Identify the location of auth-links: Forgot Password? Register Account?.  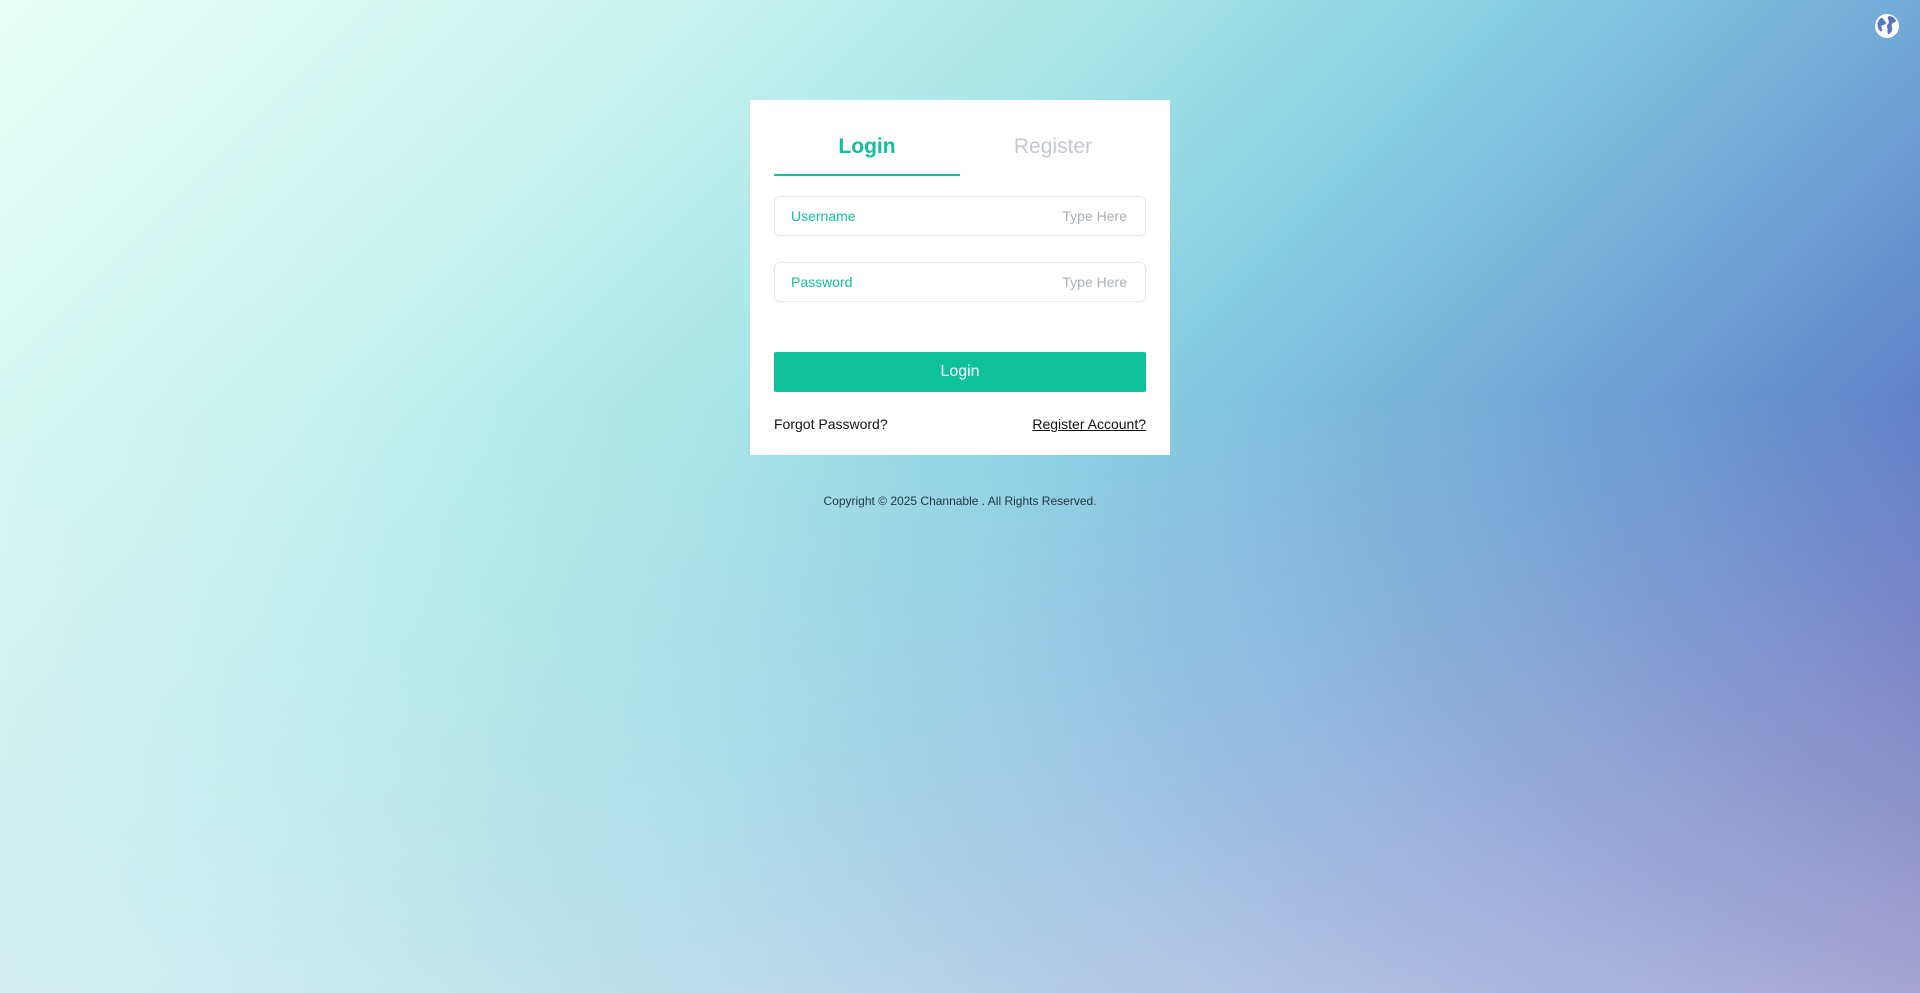
(960, 424).